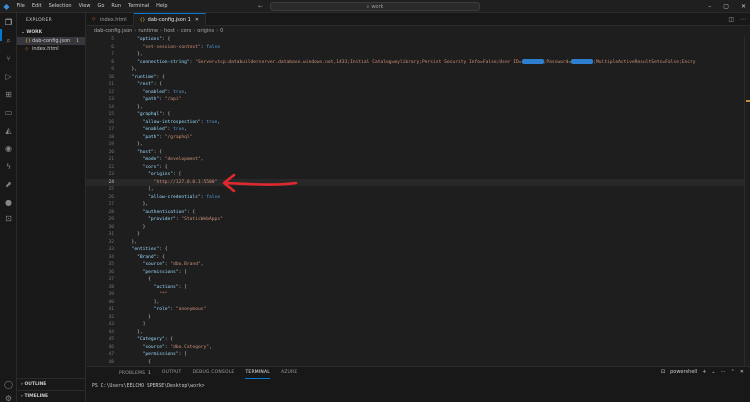 Image resolution: width=750 pixels, height=402 pixels. What do you see at coordinates (743, 6) in the screenshot?
I see `close-window-icon: ✕` at bounding box center [743, 6].